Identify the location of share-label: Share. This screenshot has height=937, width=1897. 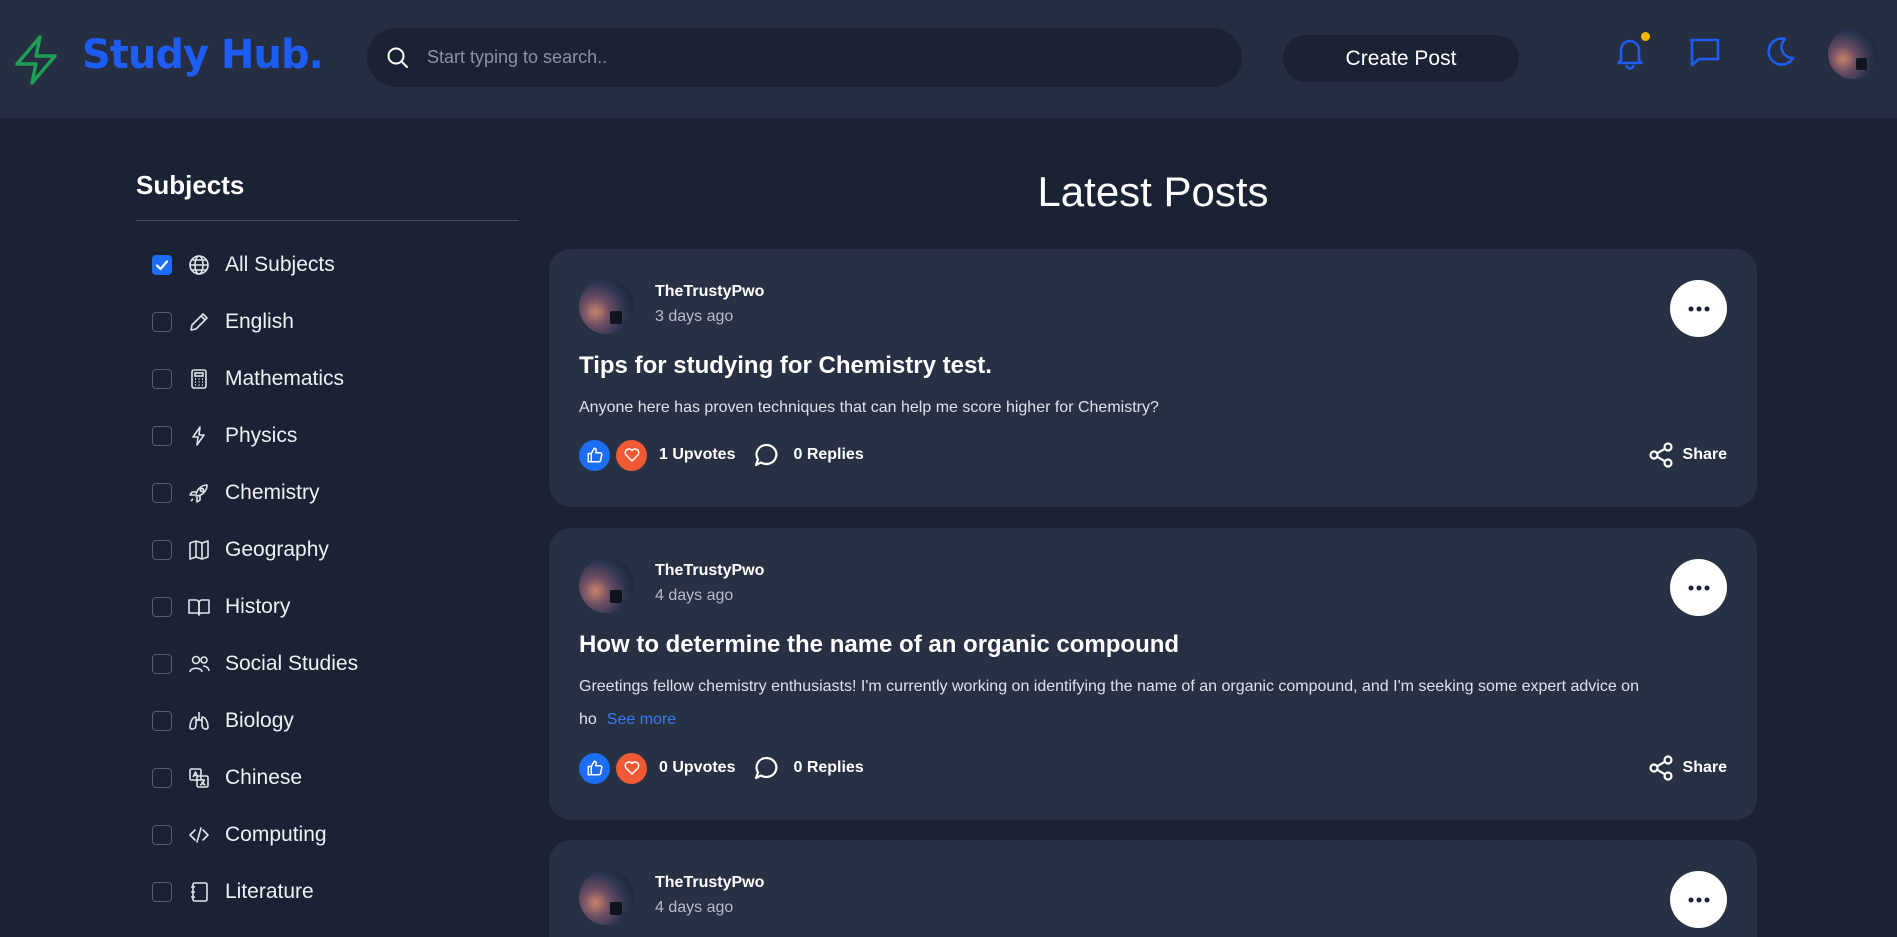
(1704, 767).